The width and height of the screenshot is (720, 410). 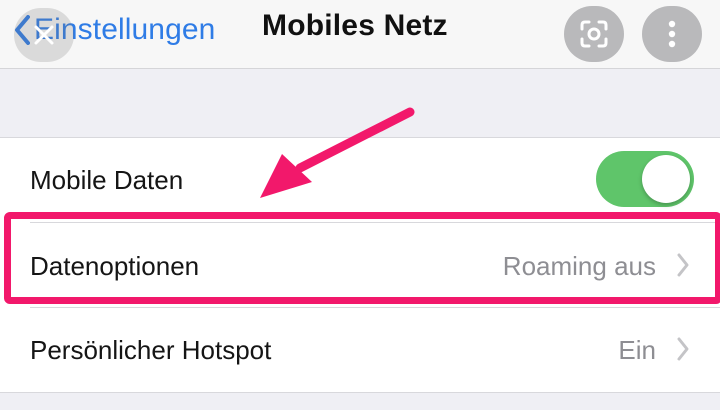 I want to click on lens-button, so click(x=594, y=34).